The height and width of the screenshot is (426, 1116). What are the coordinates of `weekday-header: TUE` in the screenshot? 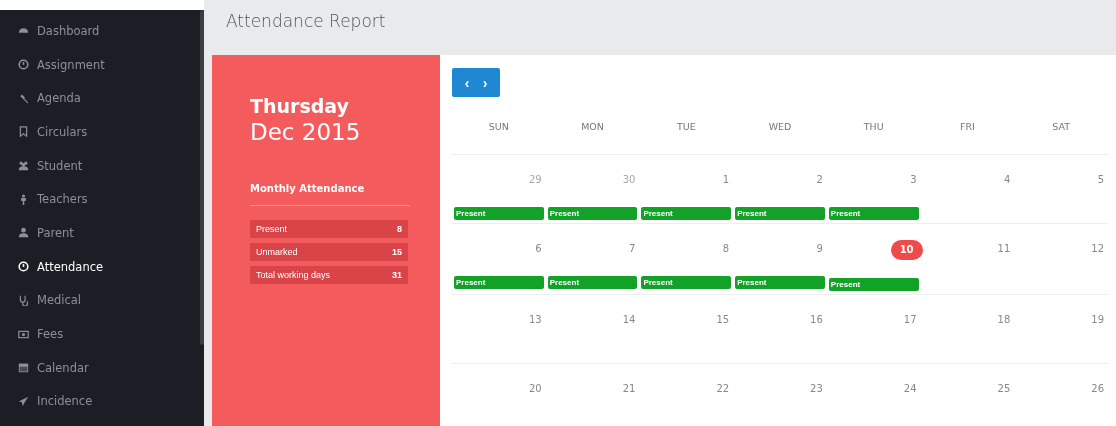 It's located at (686, 127).